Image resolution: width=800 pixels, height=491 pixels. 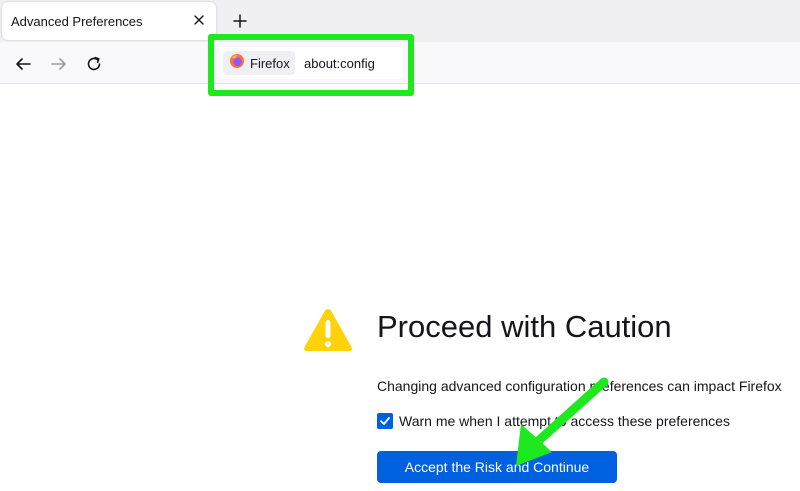 I want to click on tab-strip: Advanced Preferences, so click(x=400, y=21).